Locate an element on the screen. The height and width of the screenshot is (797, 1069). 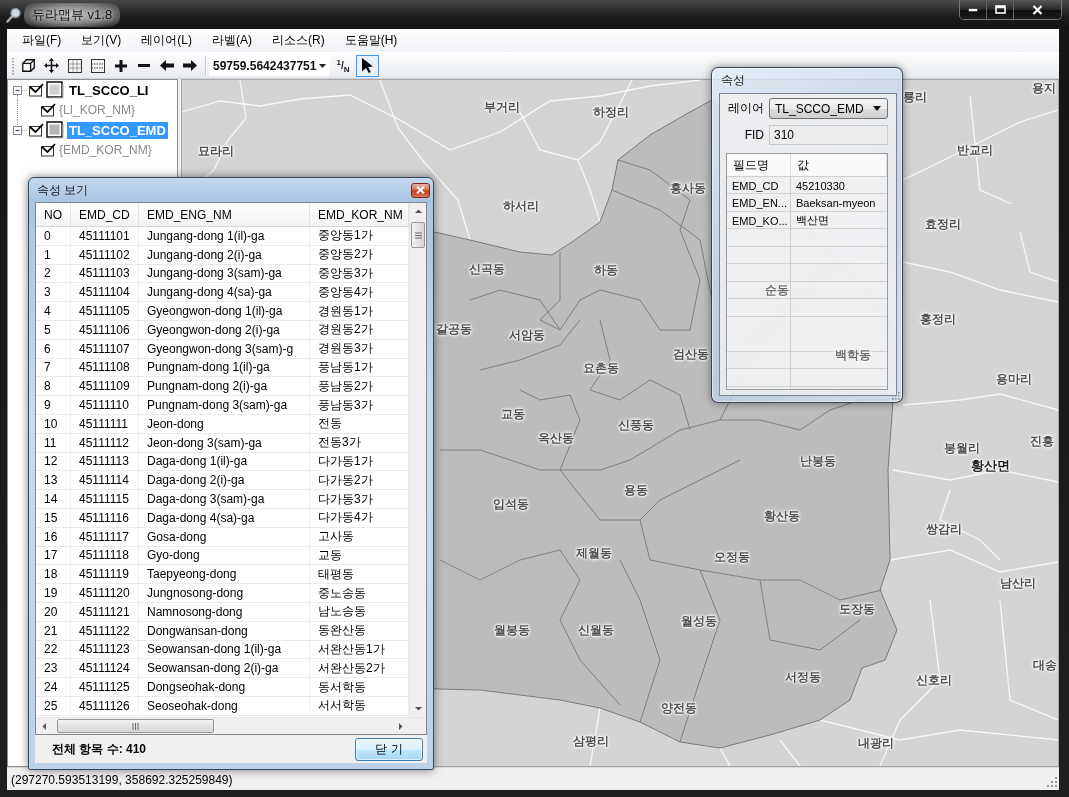
map-place-label: 황산면 is located at coordinates (990, 466).